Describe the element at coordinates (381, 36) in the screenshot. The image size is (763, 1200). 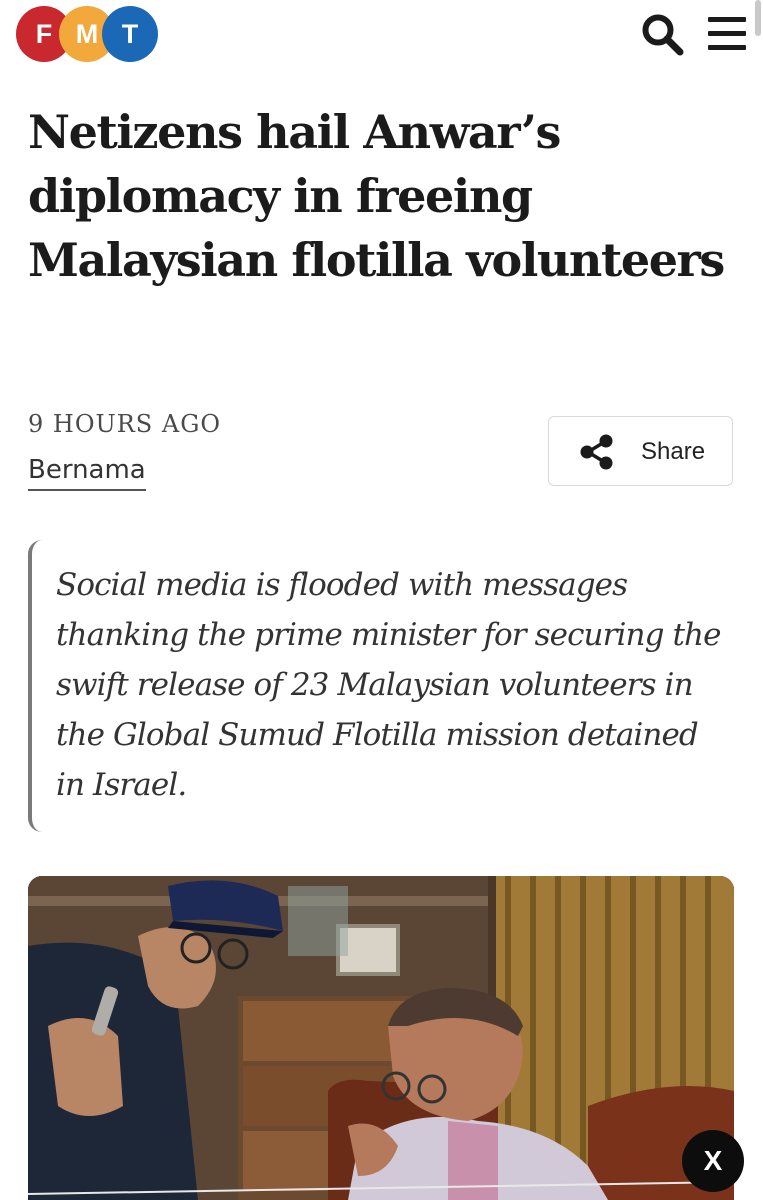
I see `site-header: F M T` at that location.